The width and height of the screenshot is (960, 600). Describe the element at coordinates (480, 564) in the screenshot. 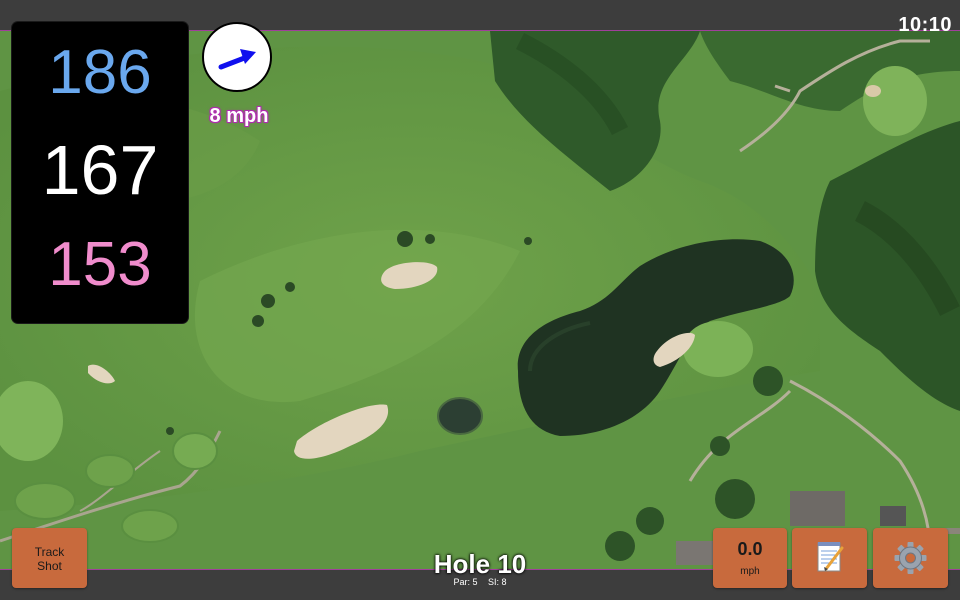

I see `hole-title: Hole 10` at that location.